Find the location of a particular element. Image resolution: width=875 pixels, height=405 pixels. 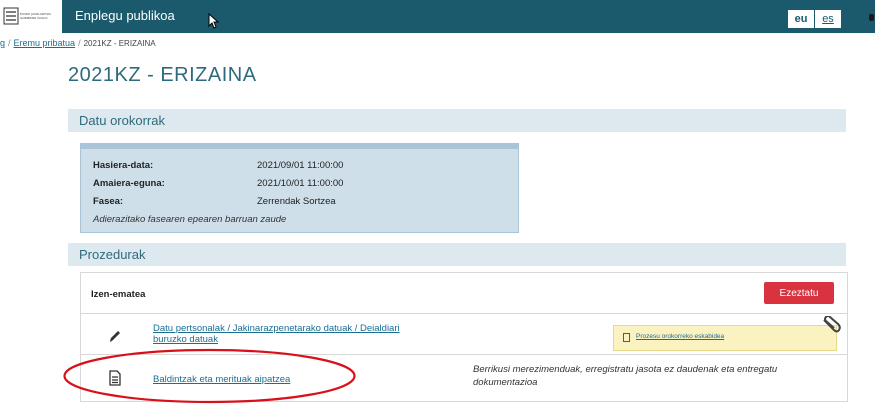

cancel-button: Ezeztatu is located at coordinates (799, 293).